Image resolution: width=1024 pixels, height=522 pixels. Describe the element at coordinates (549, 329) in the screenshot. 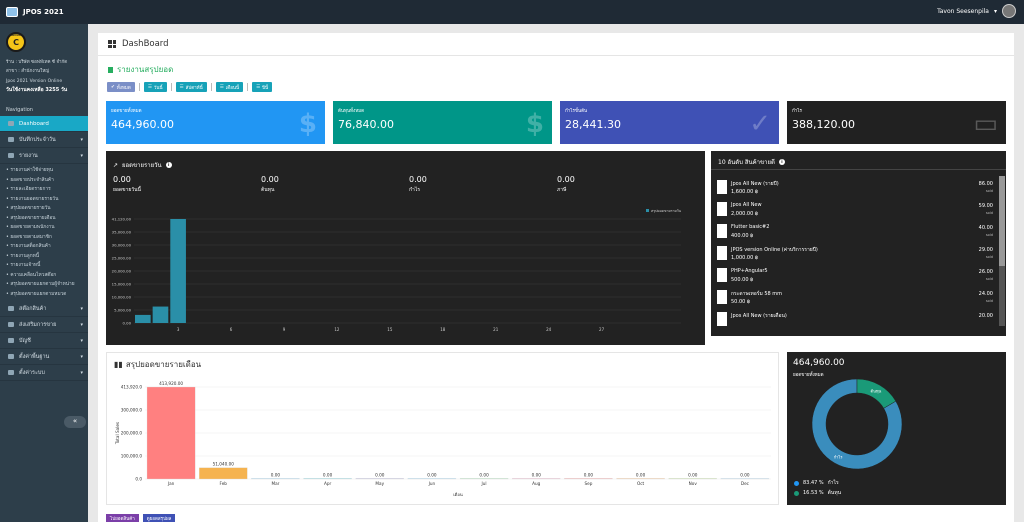

I see `x-tick-label: 24` at that location.